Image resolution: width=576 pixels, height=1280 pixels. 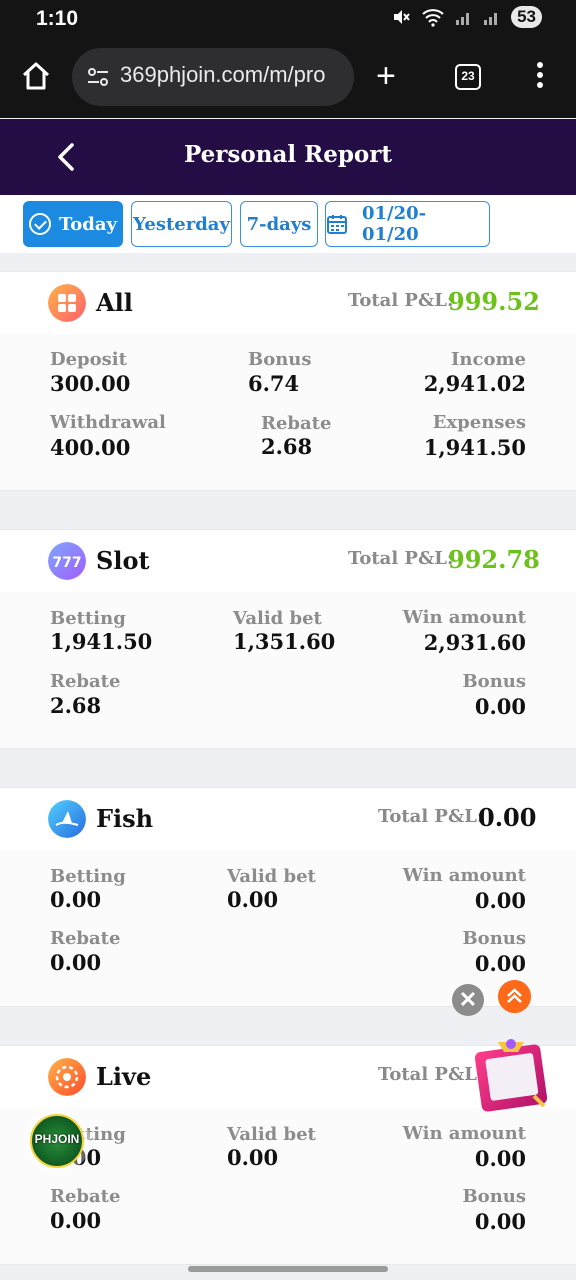 I want to click on betting-value: 0.00, so click(x=76, y=899).